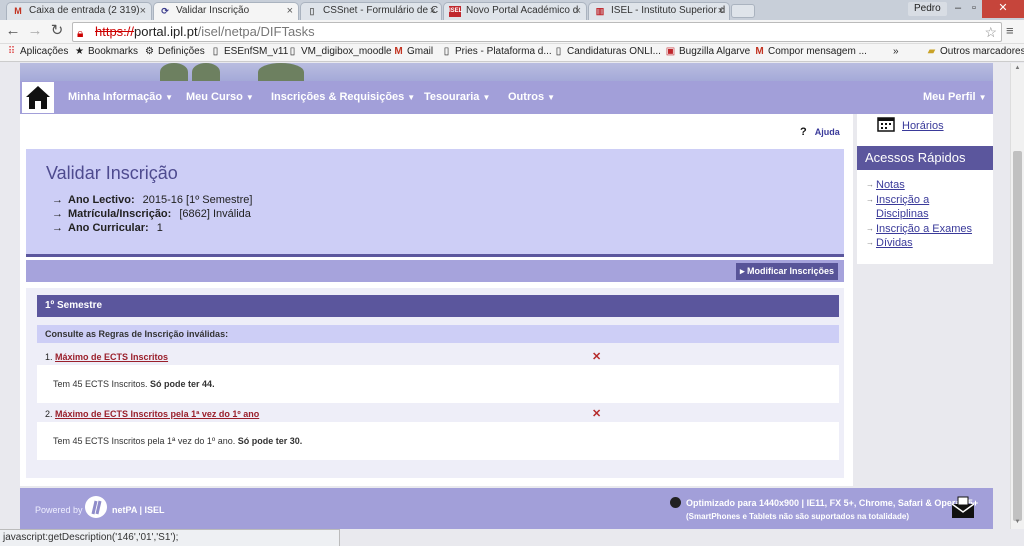 The width and height of the screenshot is (1024, 546). What do you see at coordinates (438, 306) in the screenshot?
I see `semester-header: 1º Semestre` at bounding box center [438, 306].